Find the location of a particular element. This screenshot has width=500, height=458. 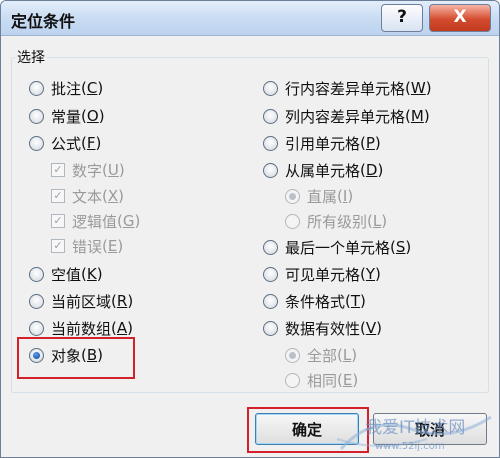

option-row: 直属 (I) is located at coordinates (319, 196).